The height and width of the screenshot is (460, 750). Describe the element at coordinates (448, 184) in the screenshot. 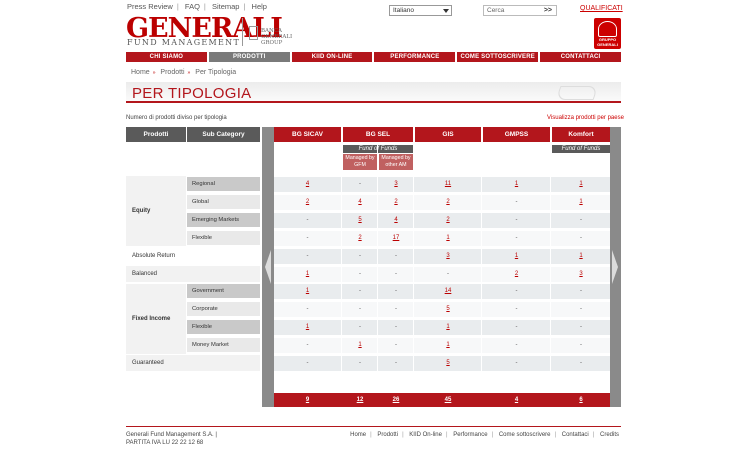

I see `table-cell: 11` at that location.